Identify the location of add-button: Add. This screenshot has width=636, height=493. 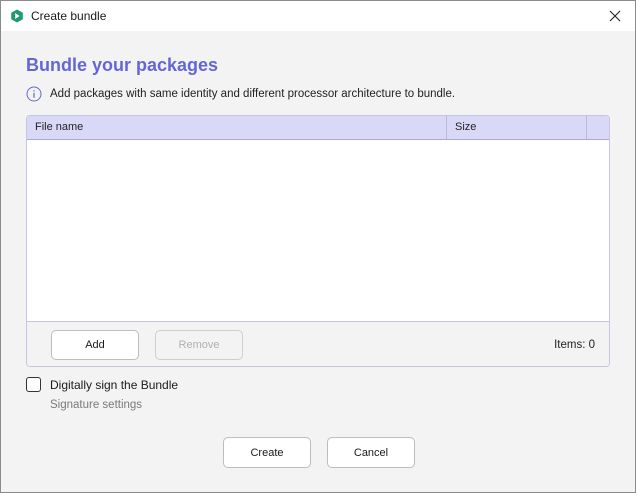
(95, 345).